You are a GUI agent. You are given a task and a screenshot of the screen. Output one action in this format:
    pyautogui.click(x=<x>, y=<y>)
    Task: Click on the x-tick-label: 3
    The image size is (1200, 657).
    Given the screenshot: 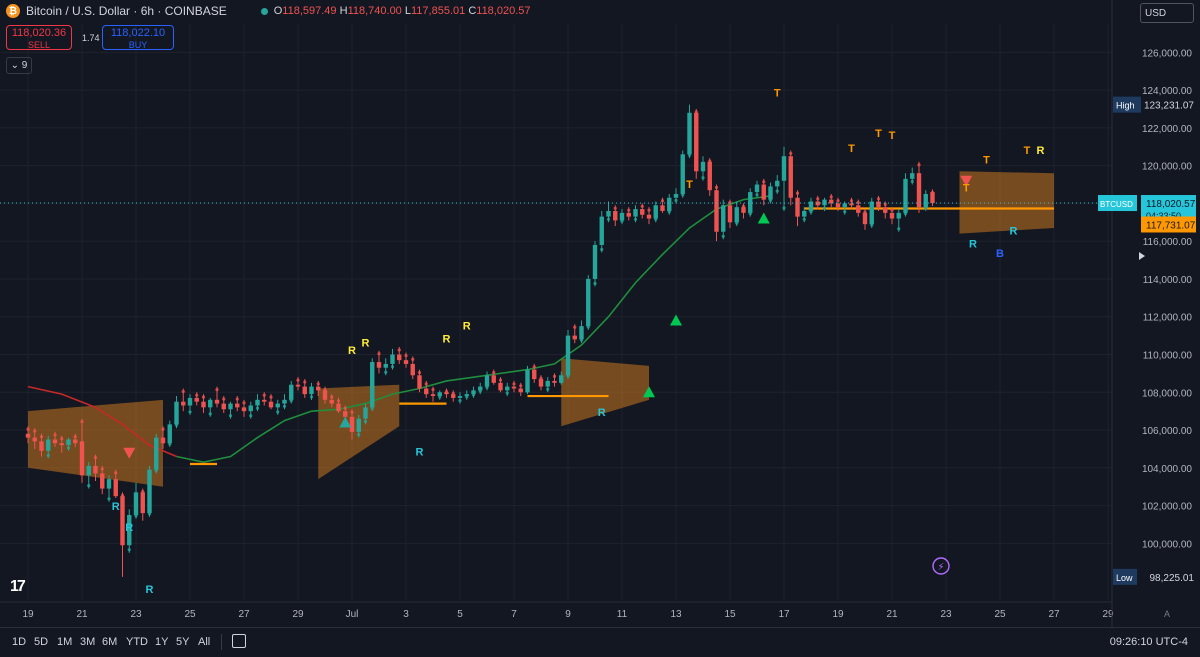 What is the action you would take?
    pyautogui.click(x=406, y=614)
    